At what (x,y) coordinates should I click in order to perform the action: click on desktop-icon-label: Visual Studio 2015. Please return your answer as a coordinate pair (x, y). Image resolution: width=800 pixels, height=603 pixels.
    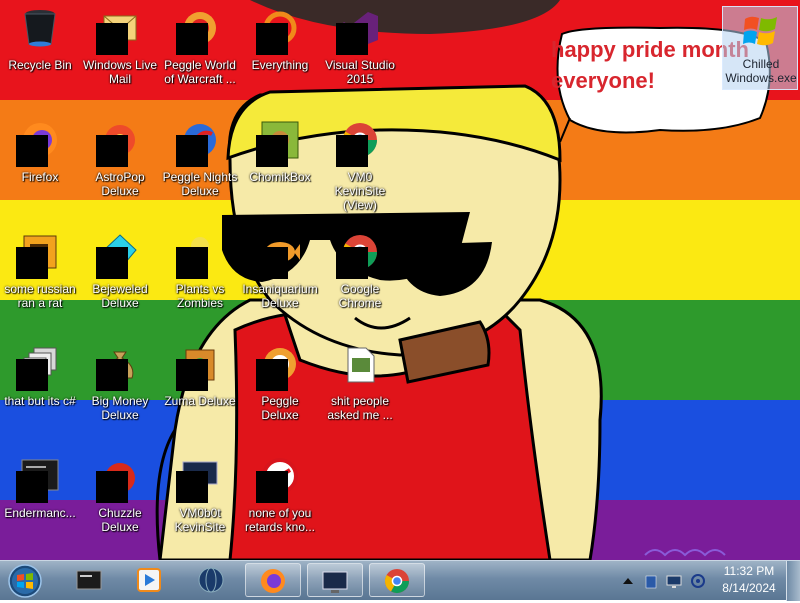
    Looking at the image, I should click on (360, 72).